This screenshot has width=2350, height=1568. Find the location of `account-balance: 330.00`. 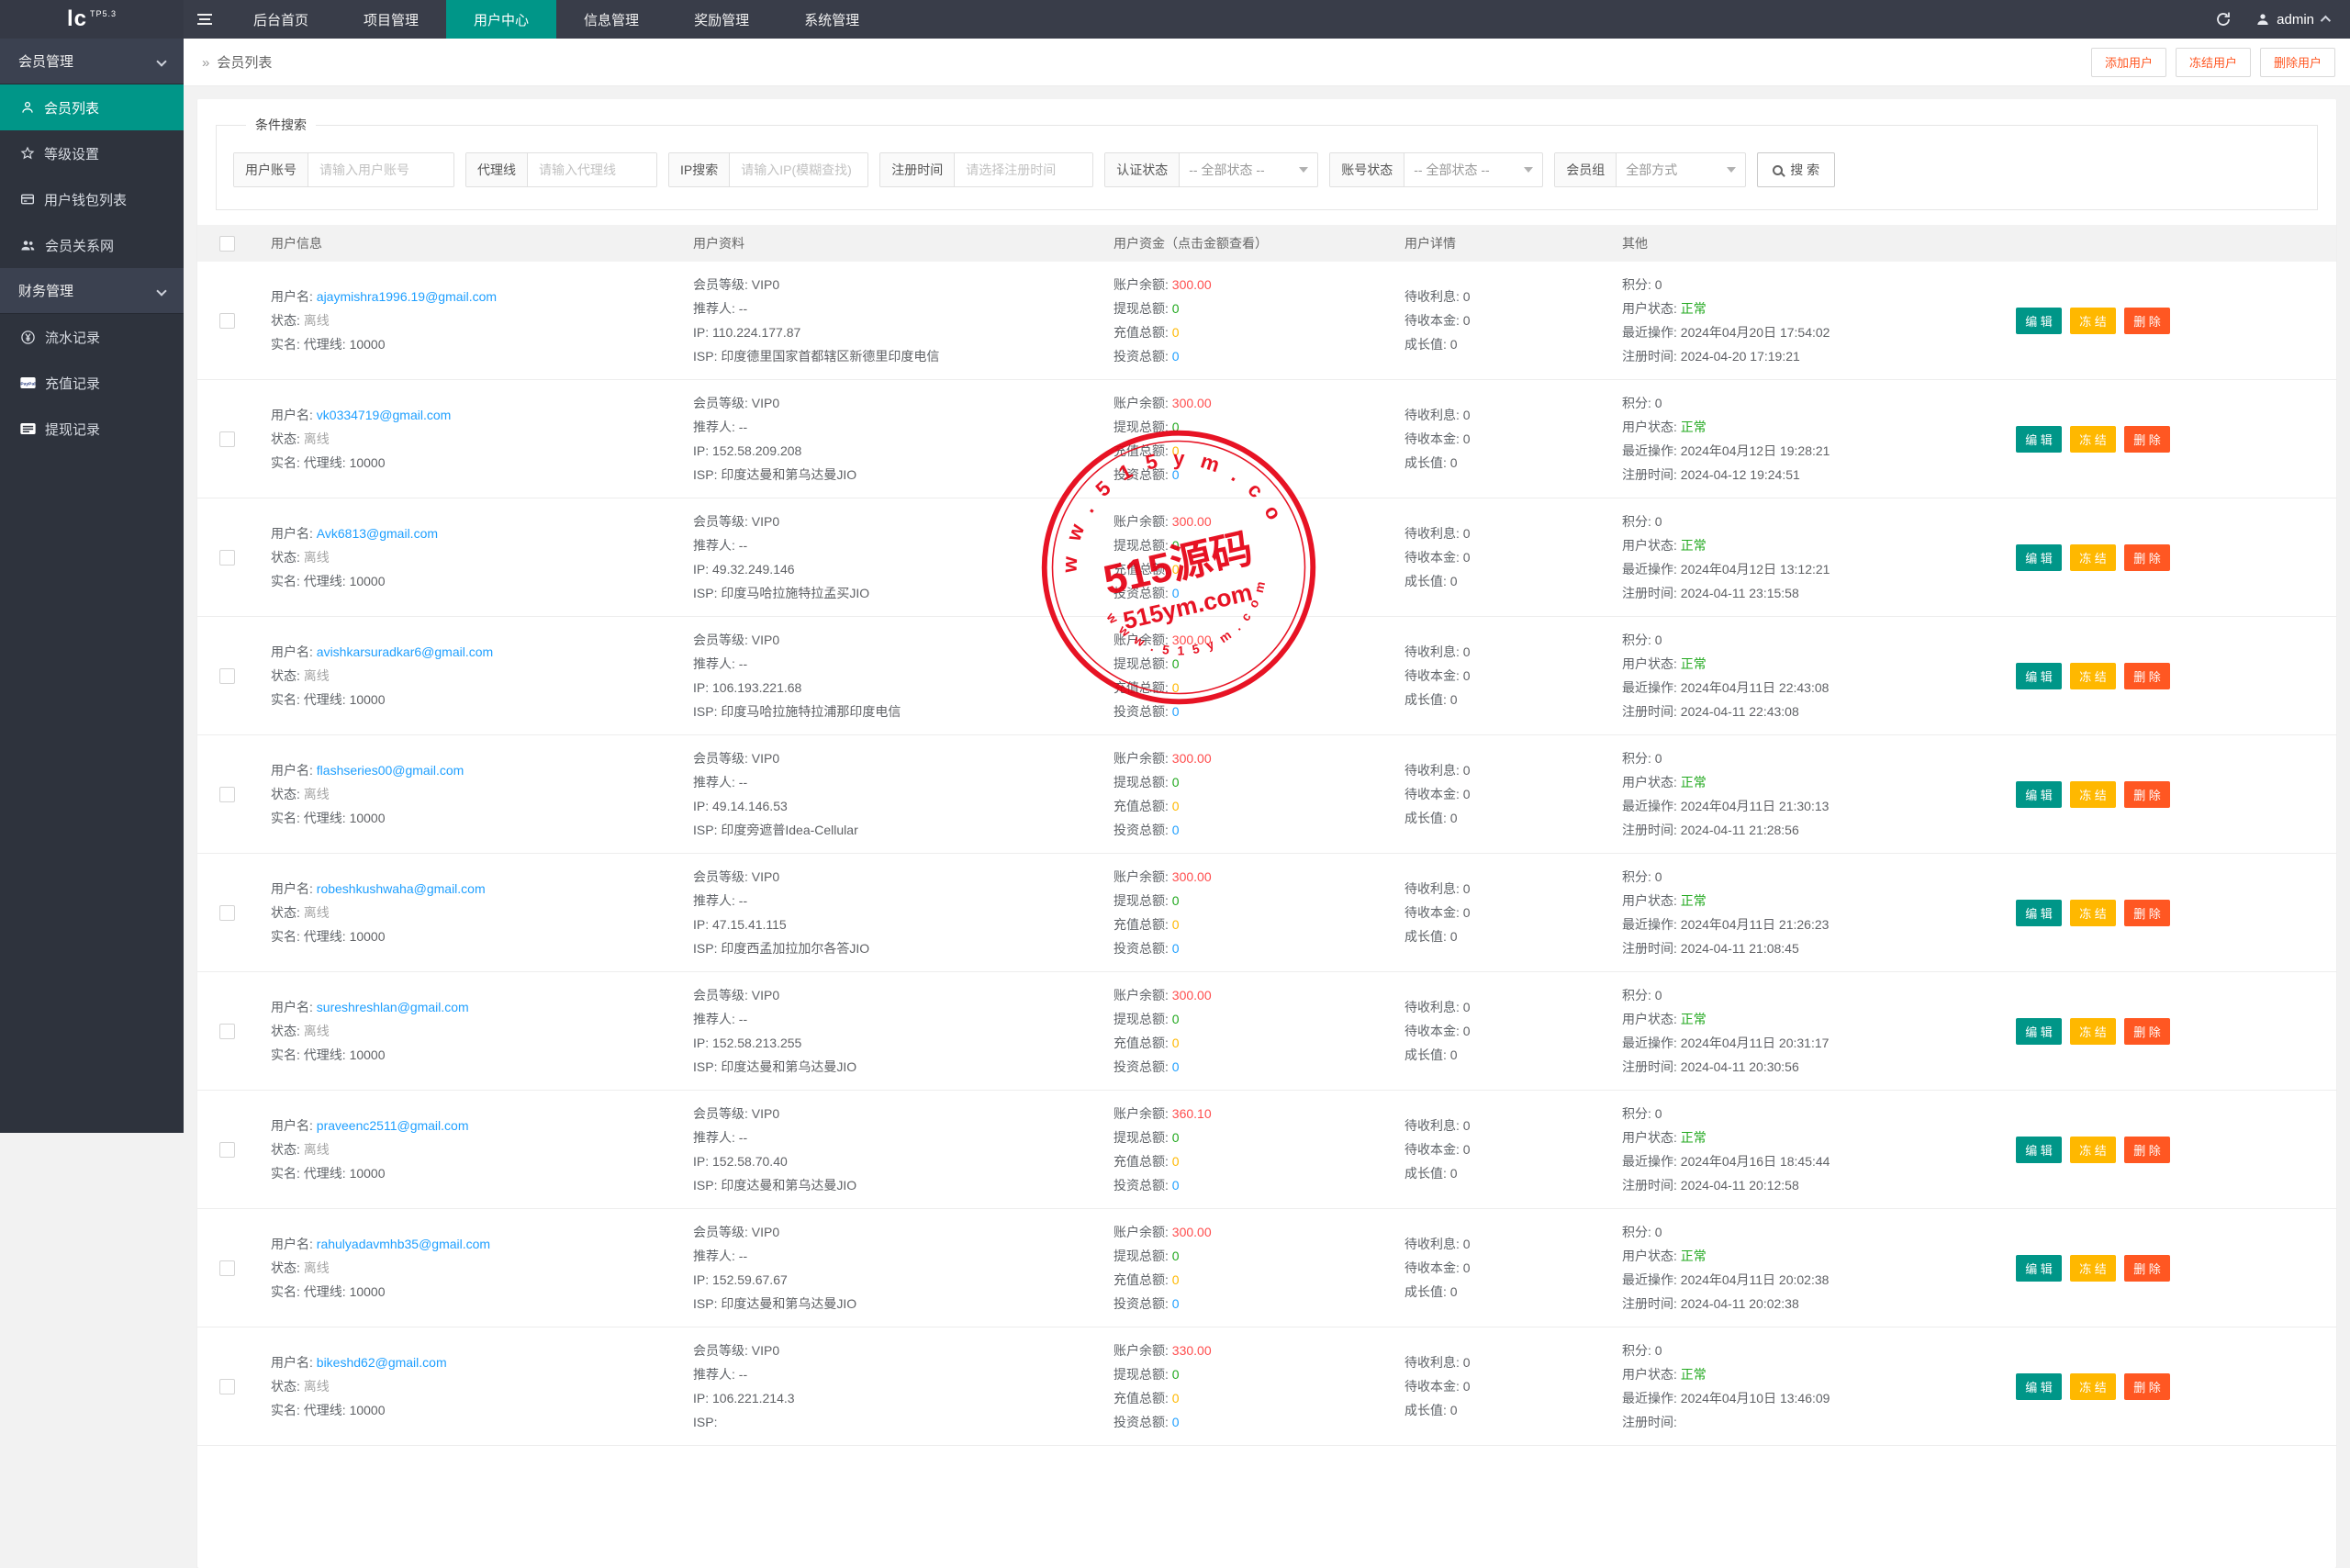

account-balance: 330.00 is located at coordinates (1192, 1350).